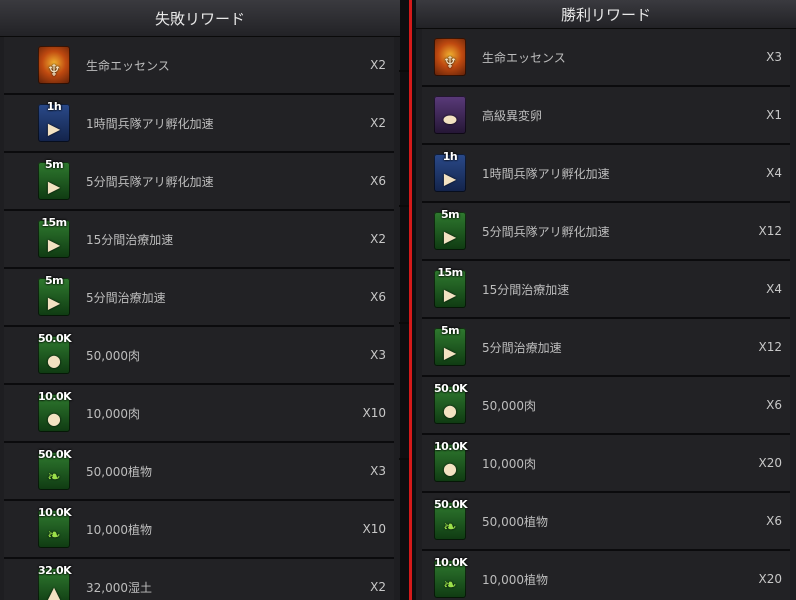  I want to click on item-amount-tag: 1h, so click(54, 106).